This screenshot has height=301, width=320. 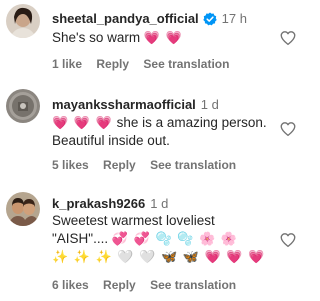 I want to click on verified-badge-icon, so click(x=209, y=19).